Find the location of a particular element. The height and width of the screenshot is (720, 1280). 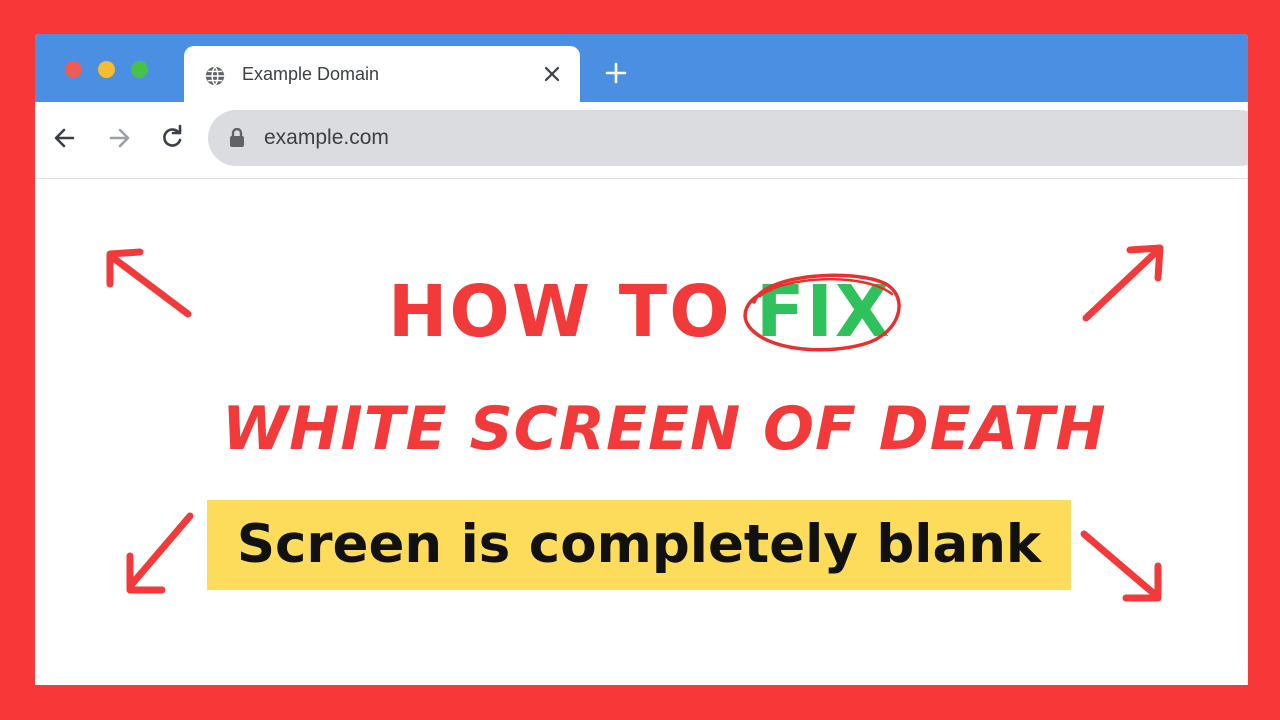

reload-icon is located at coordinates (172, 138).